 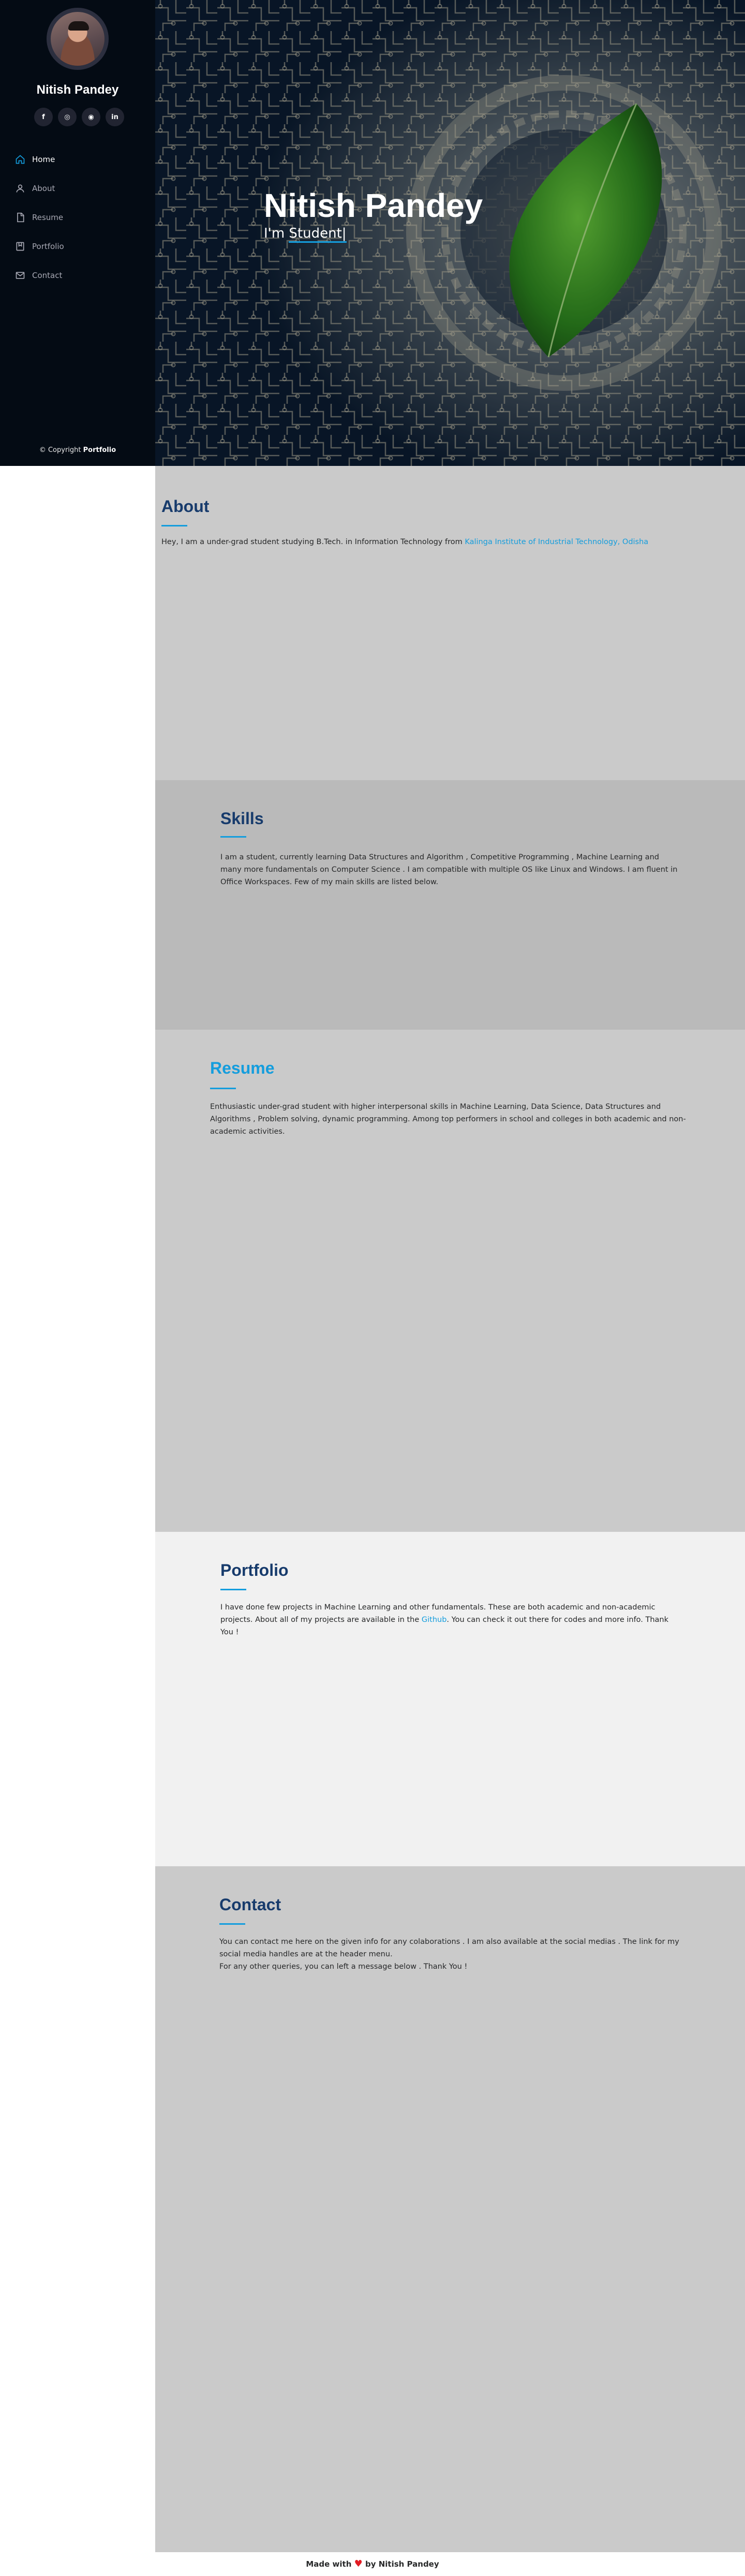 What do you see at coordinates (330, 2564) in the screenshot?
I see `footer-prefix: Made with` at bounding box center [330, 2564].